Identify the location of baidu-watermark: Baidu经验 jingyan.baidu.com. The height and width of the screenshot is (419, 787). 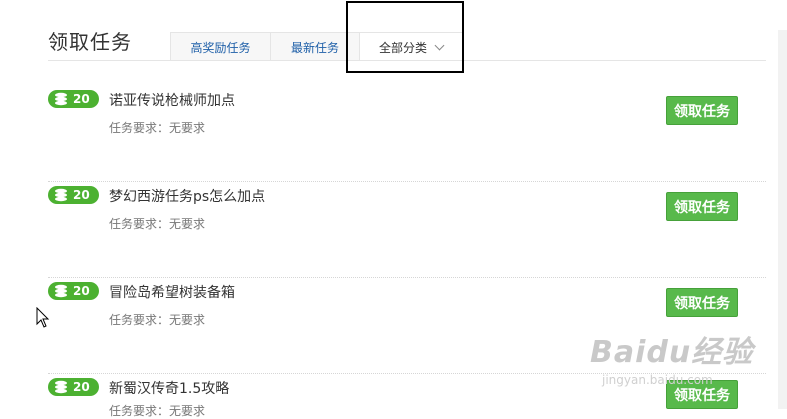
(672, 357).